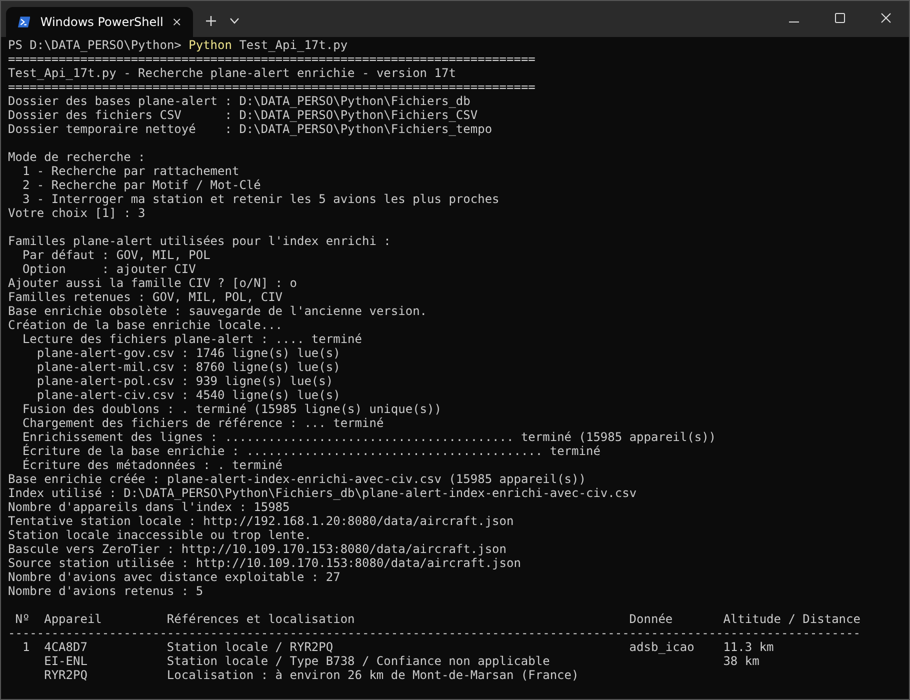 This screenshot has height=700, width=910. Describe the element at coordinates (73, 619) in the screenshot. I see `column-header: Appareil` at that location.